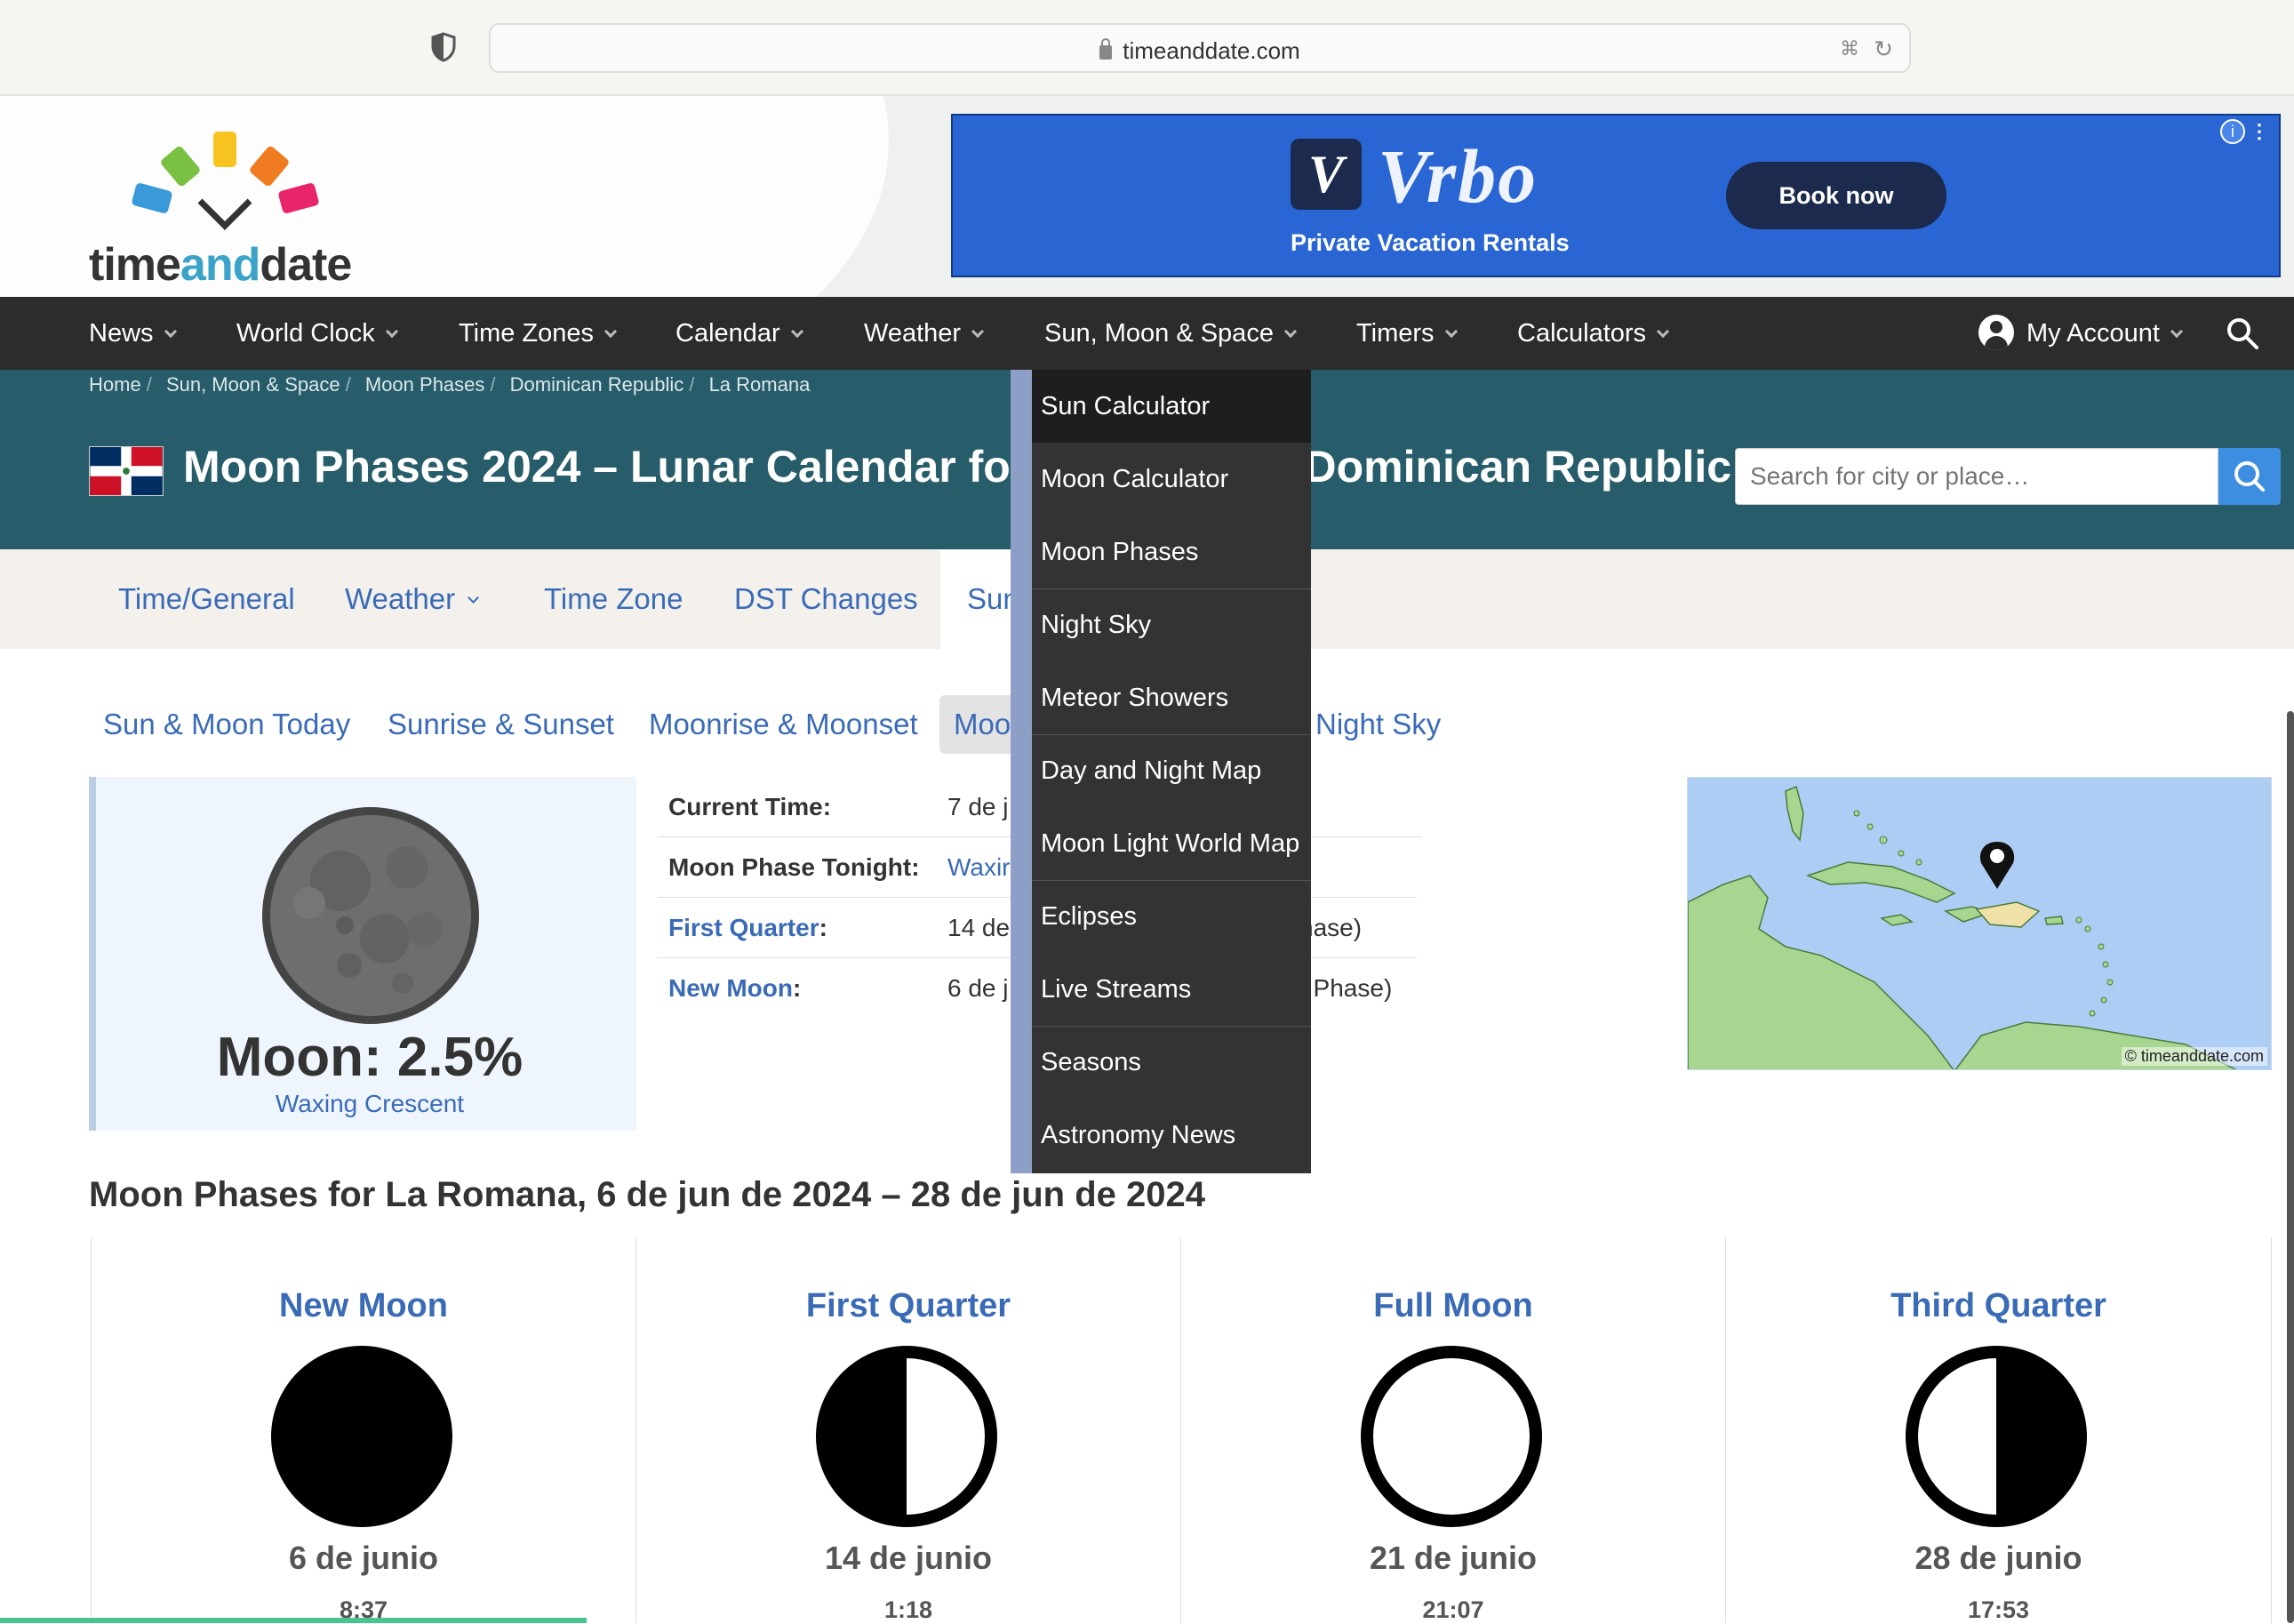 This screenshot has height=1624, width=2294. I want to click on menu-item-day-night-map: Day and Night Map, so click(1172, 770).